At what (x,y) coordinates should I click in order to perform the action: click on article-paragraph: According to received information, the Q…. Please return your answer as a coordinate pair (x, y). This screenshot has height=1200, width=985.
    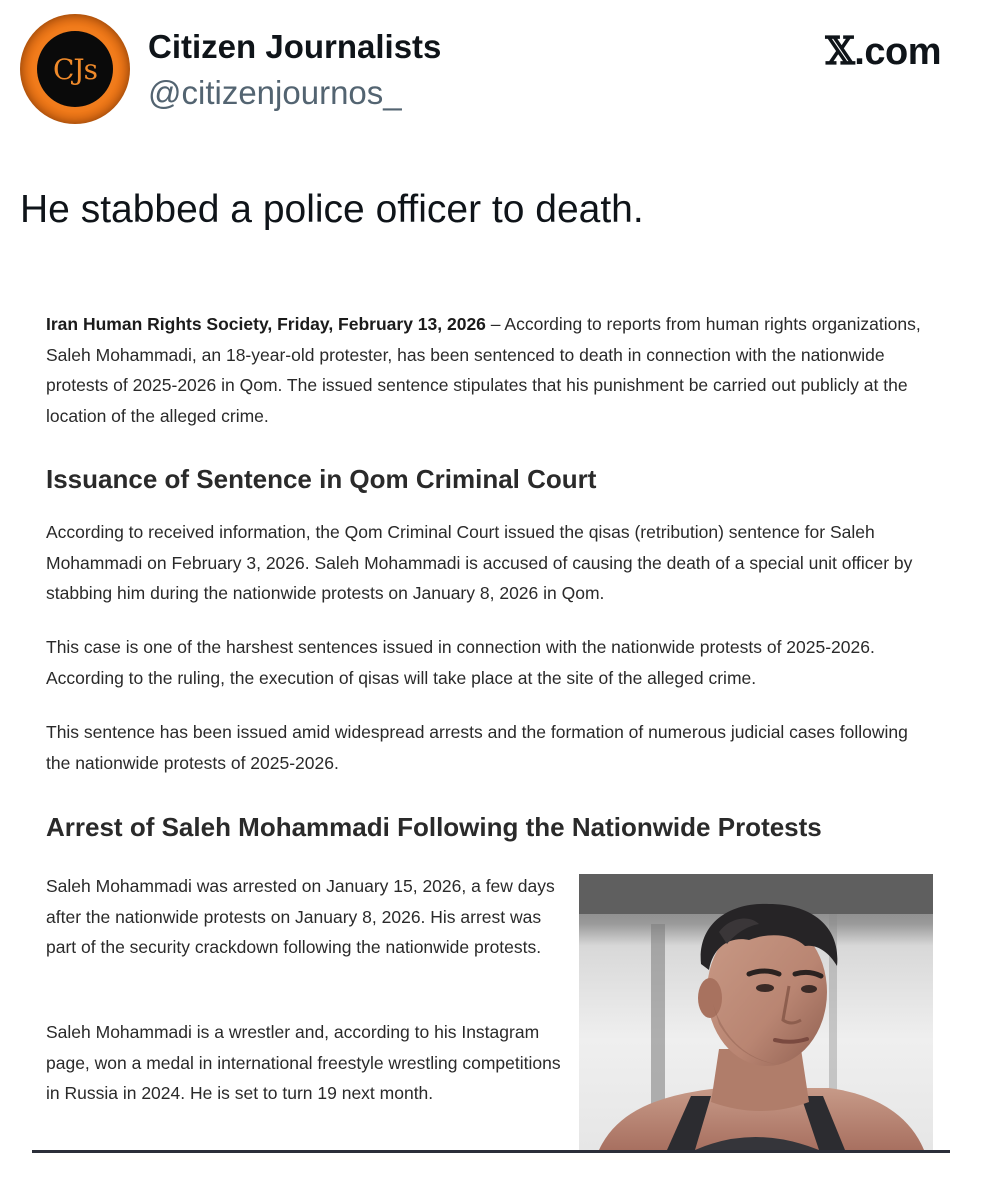
    Looking at the image, I should click on (479, 562).